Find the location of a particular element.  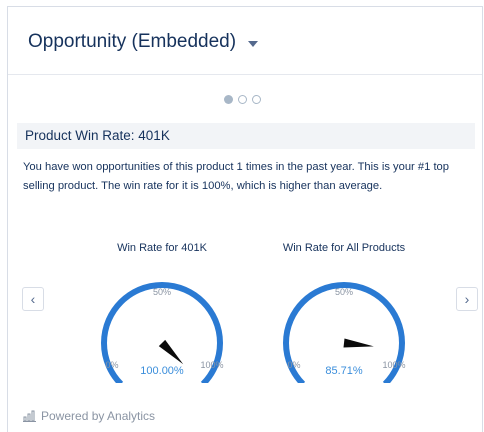

dashboard-selector: Opportunity (Embedded) is located at coordinates (143, 42).